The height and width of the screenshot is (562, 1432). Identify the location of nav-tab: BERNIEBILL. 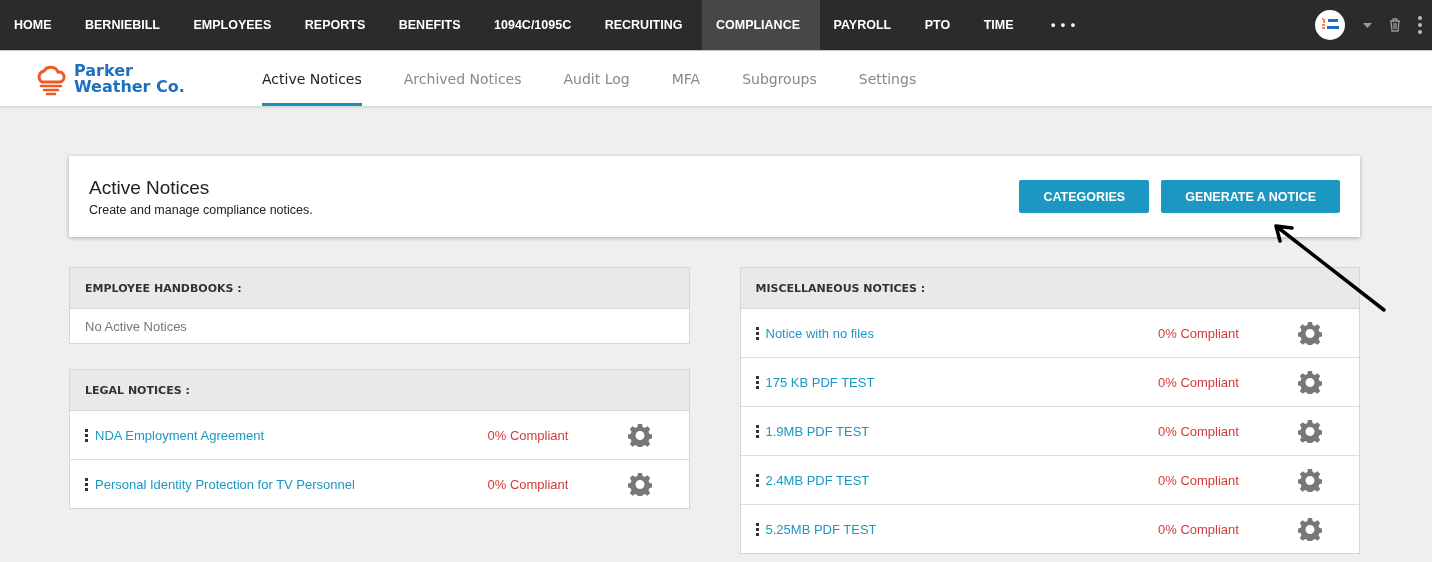
(125, 25).